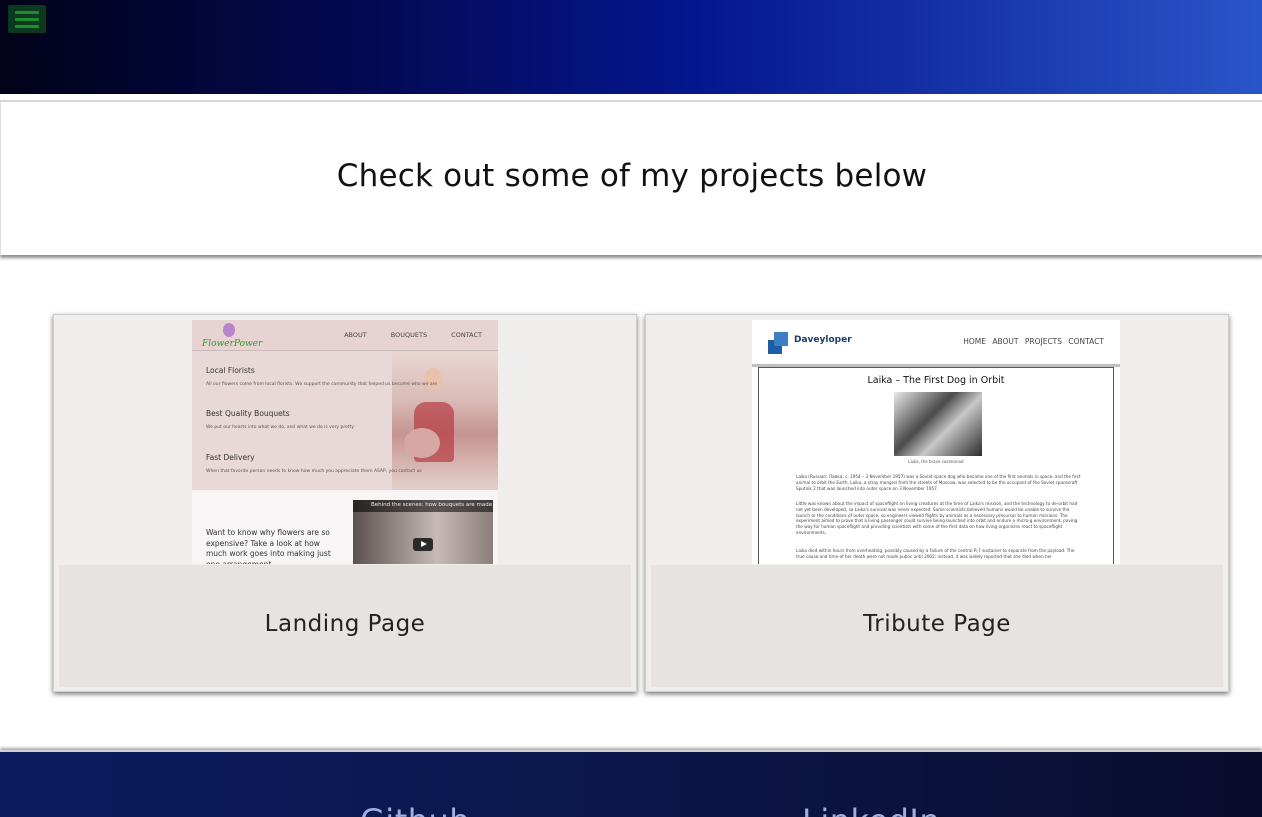  What do you see at coordinates (230, 370) in the screenshot?
I see `preview-feature-heading: Local Florists` at bounding box center [230, 370].